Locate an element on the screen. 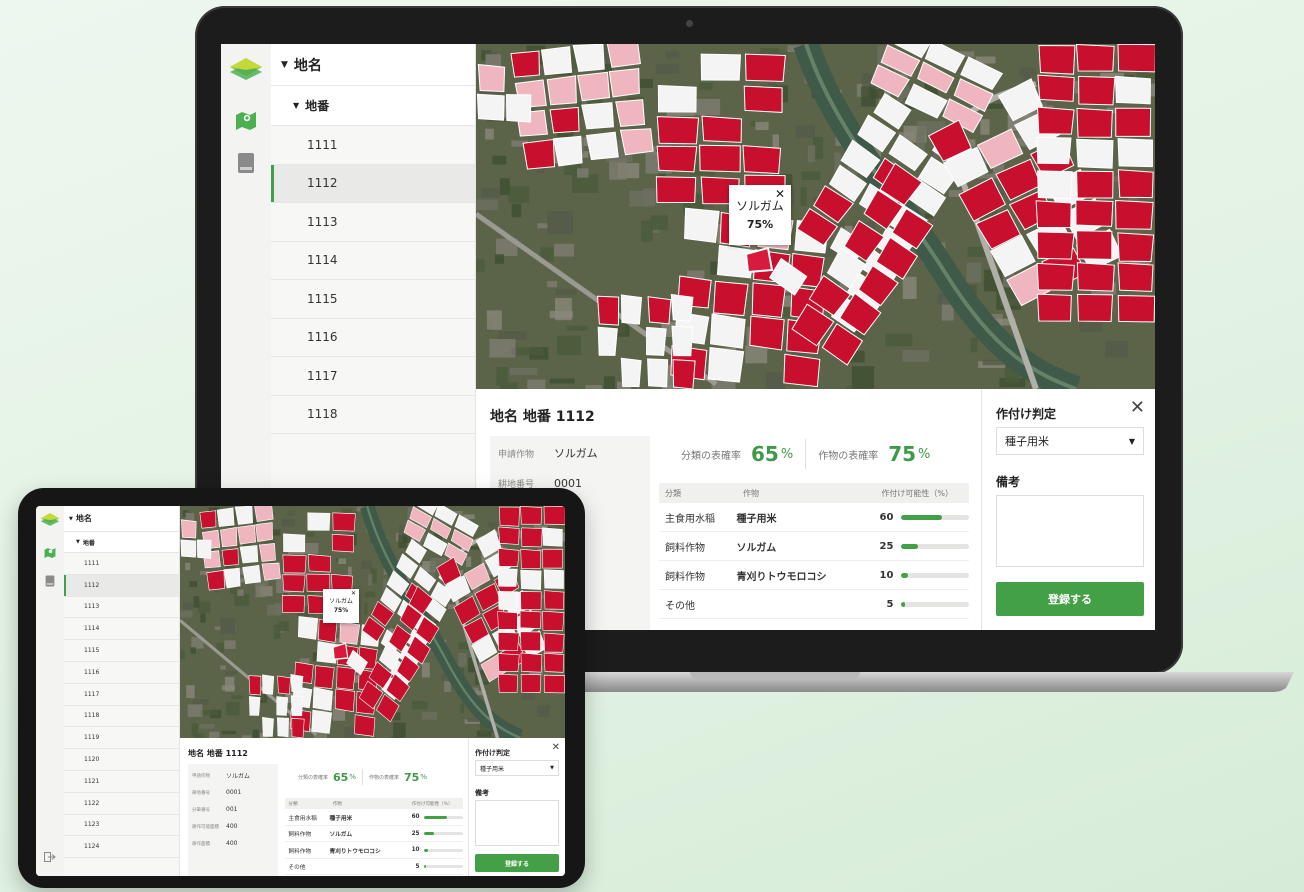  tree-lot-item: 1122 is located at coordinates (121, 804).